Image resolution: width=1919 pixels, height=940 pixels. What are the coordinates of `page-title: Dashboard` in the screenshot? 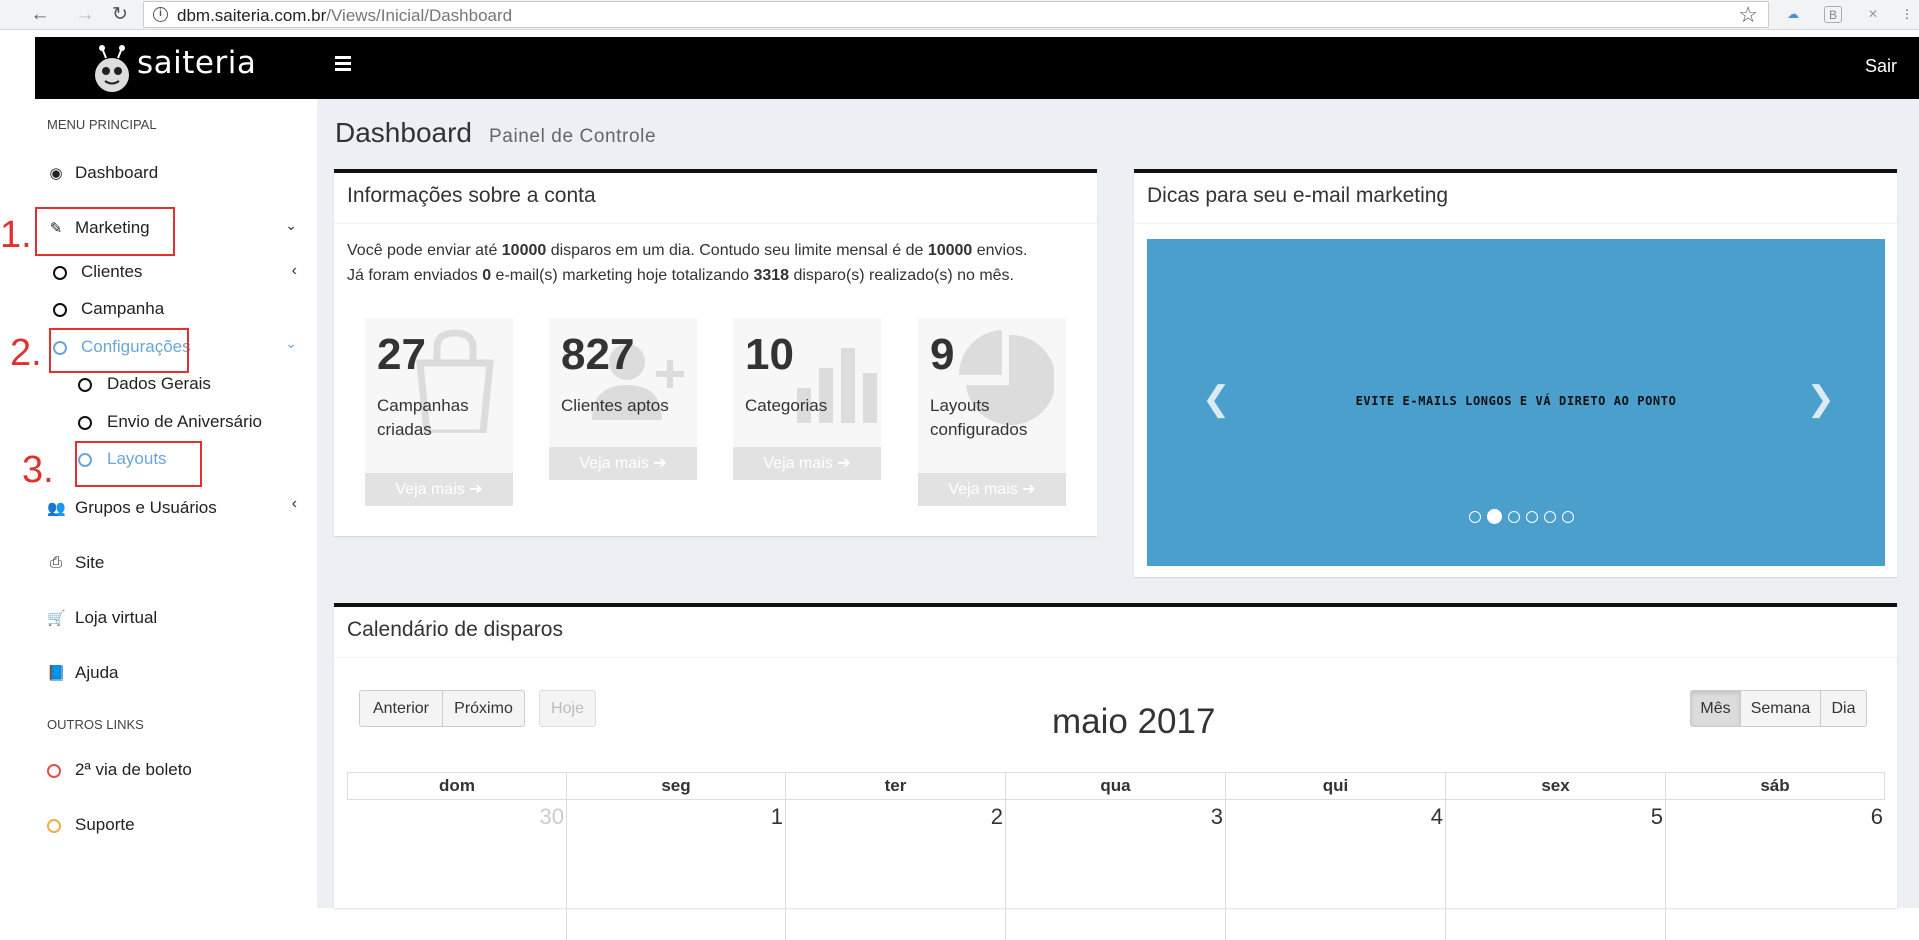 It's located at (403, 132).